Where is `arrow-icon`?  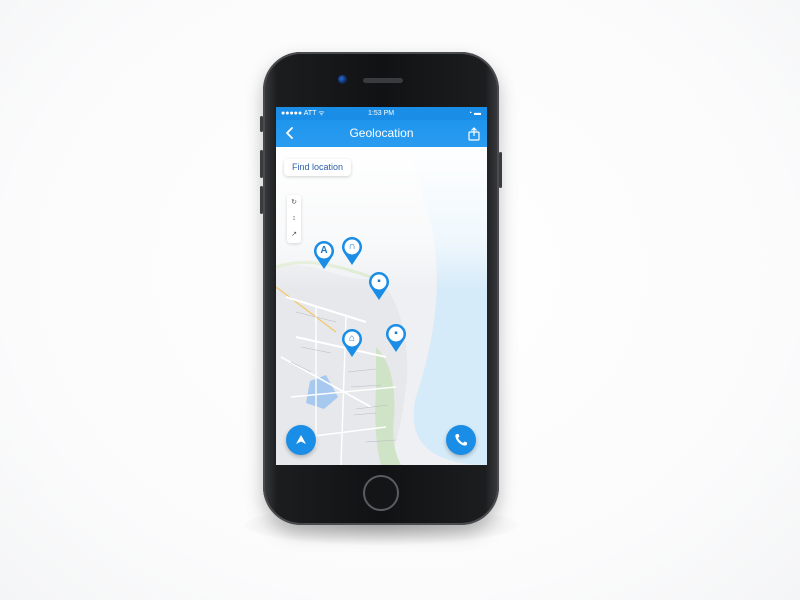 arrow-icon is located at coordinates (301, 439).